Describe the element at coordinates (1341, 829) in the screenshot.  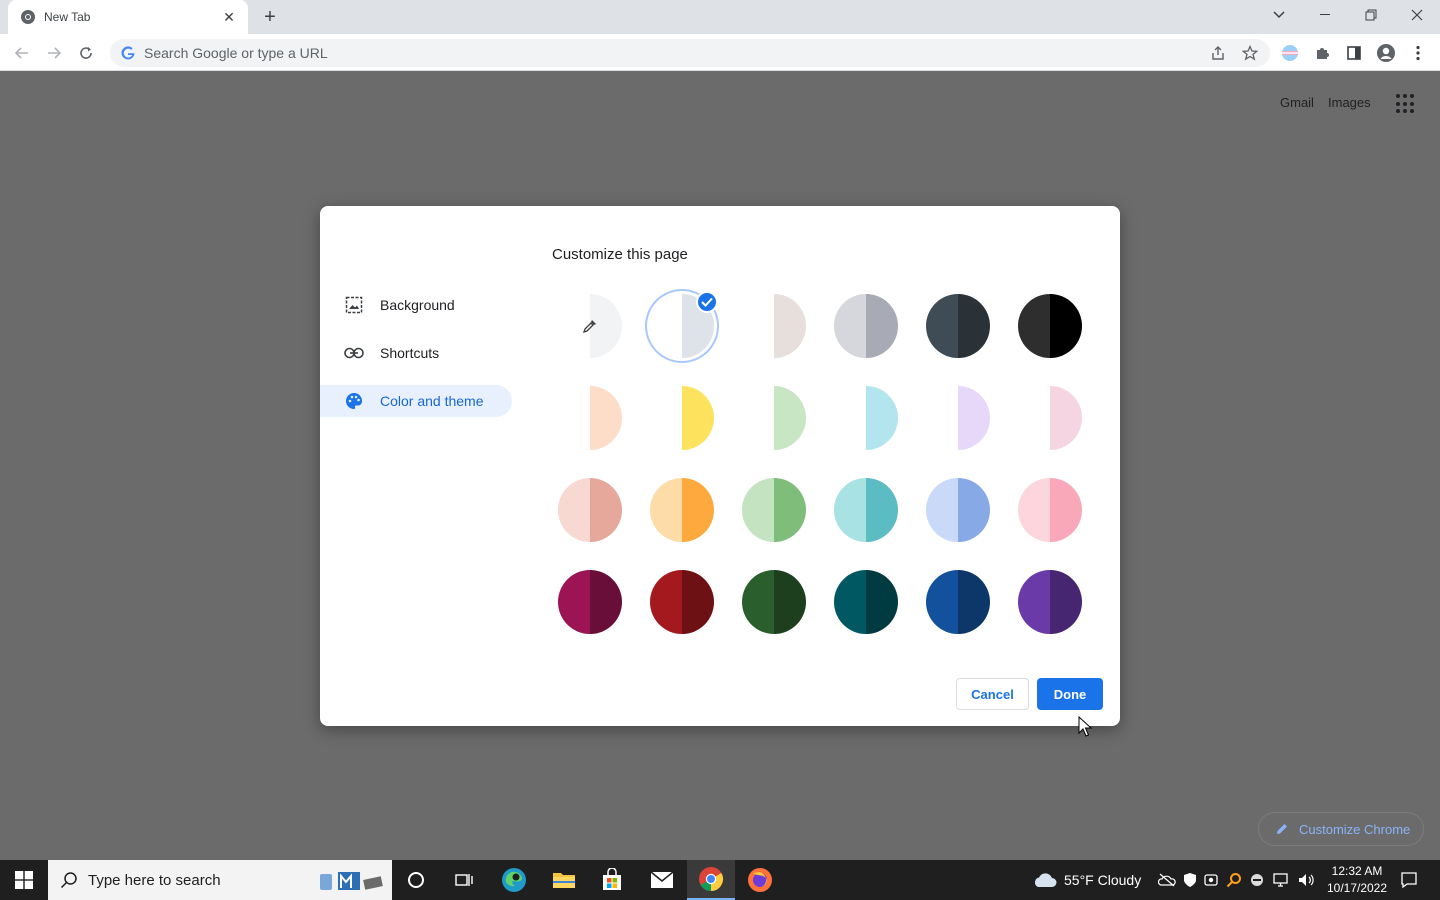
I see `customize-chrome-button: Customize Chrome` at that location.